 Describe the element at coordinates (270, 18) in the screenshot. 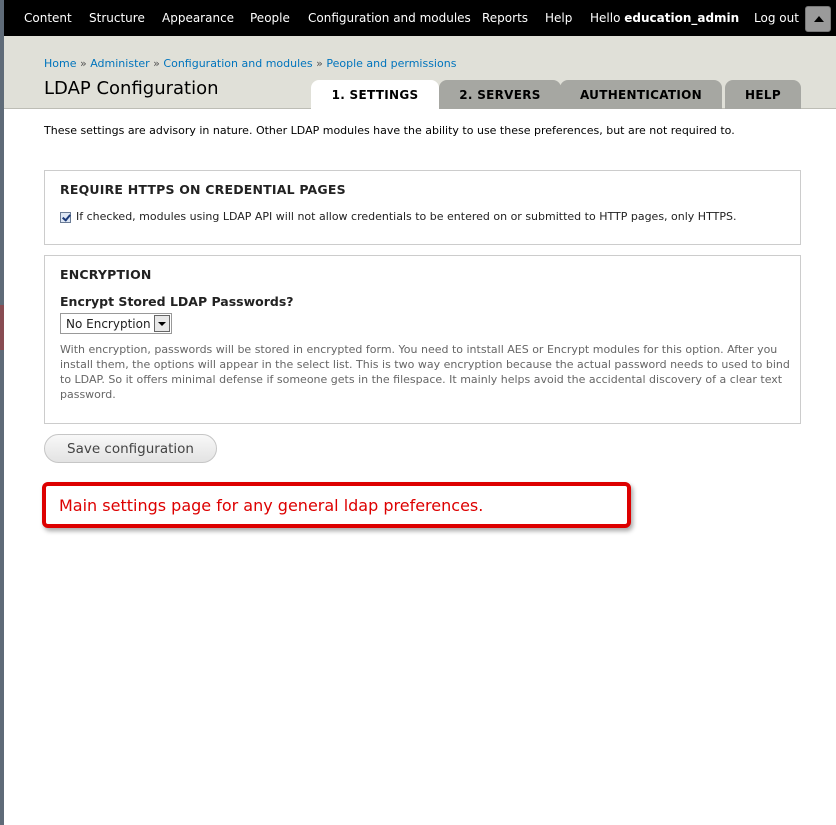

I see `toolbar-item-people: People` at that location.